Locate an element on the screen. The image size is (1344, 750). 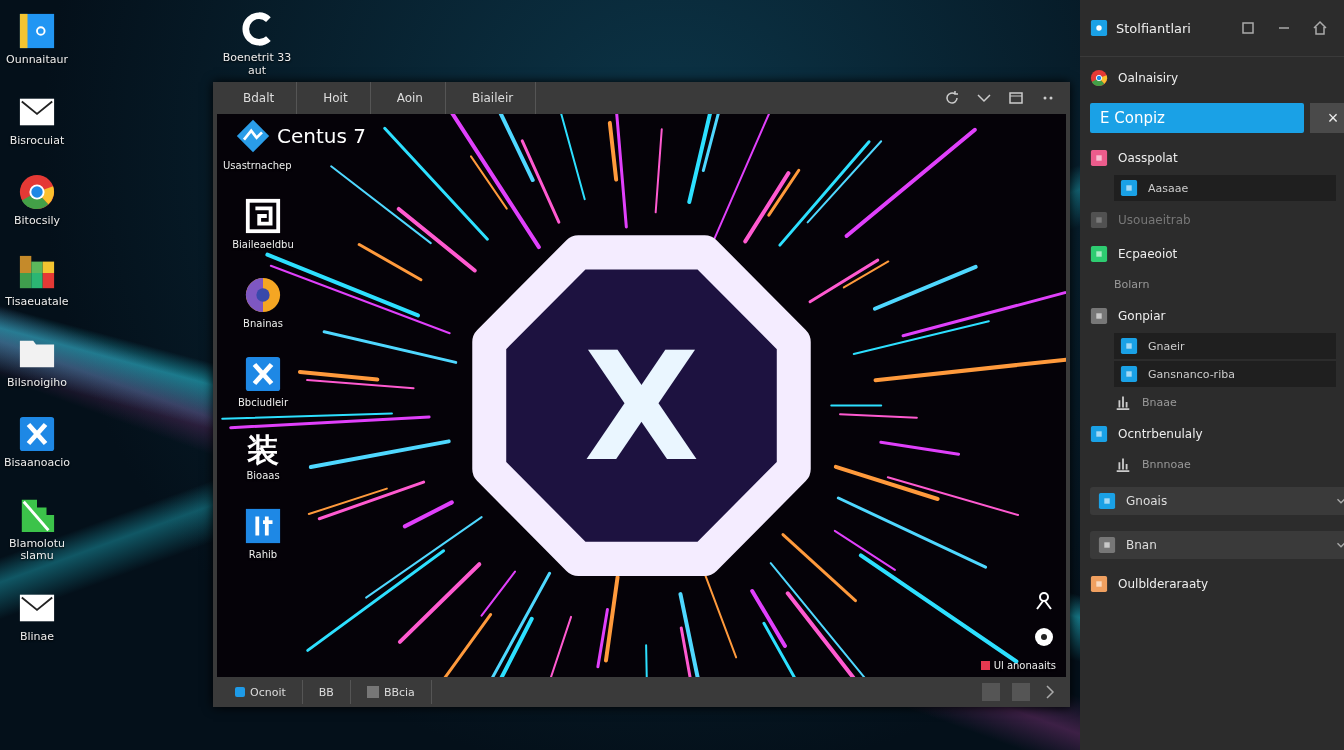
corner-caption: Ul anonaaits is located at coordinates (1024, 665).